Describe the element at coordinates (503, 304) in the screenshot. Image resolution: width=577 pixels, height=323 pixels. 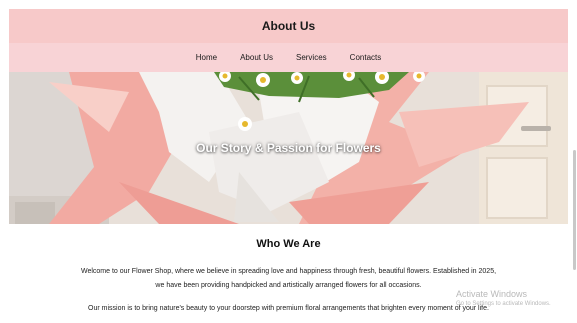
I see `watermark-subtitle: Go to Settings to activate Windows.` at that location.